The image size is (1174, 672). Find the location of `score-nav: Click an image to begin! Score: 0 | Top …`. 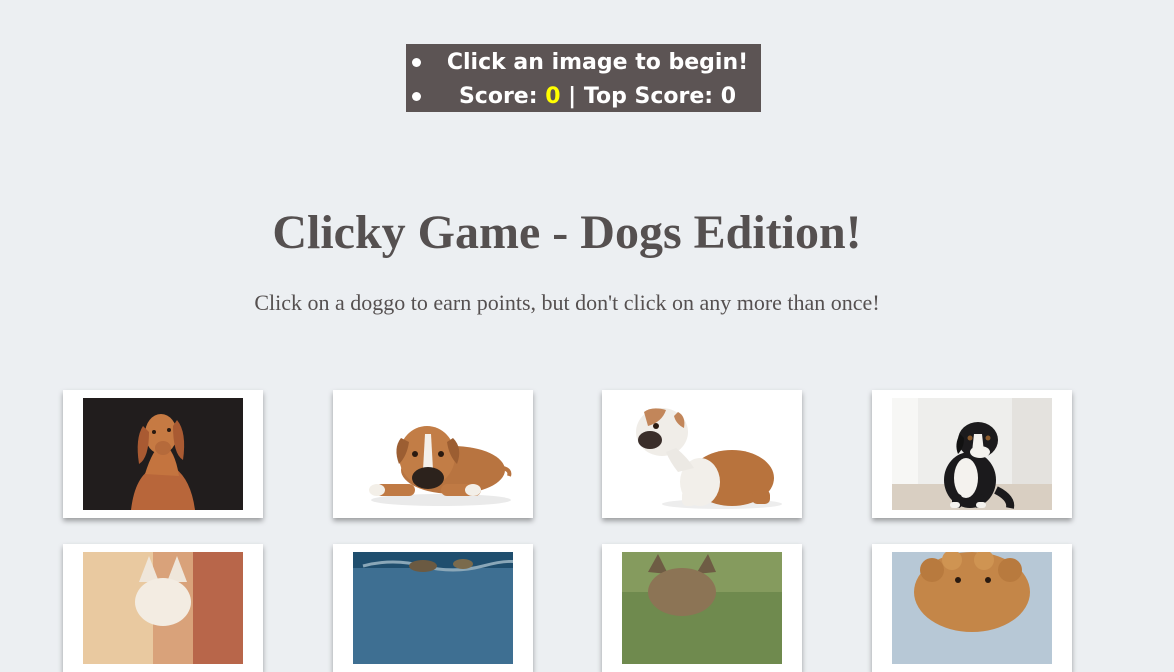

score-nav: Click an image to begin! Score: 0 | Top … is located at coordinates (583, 78).